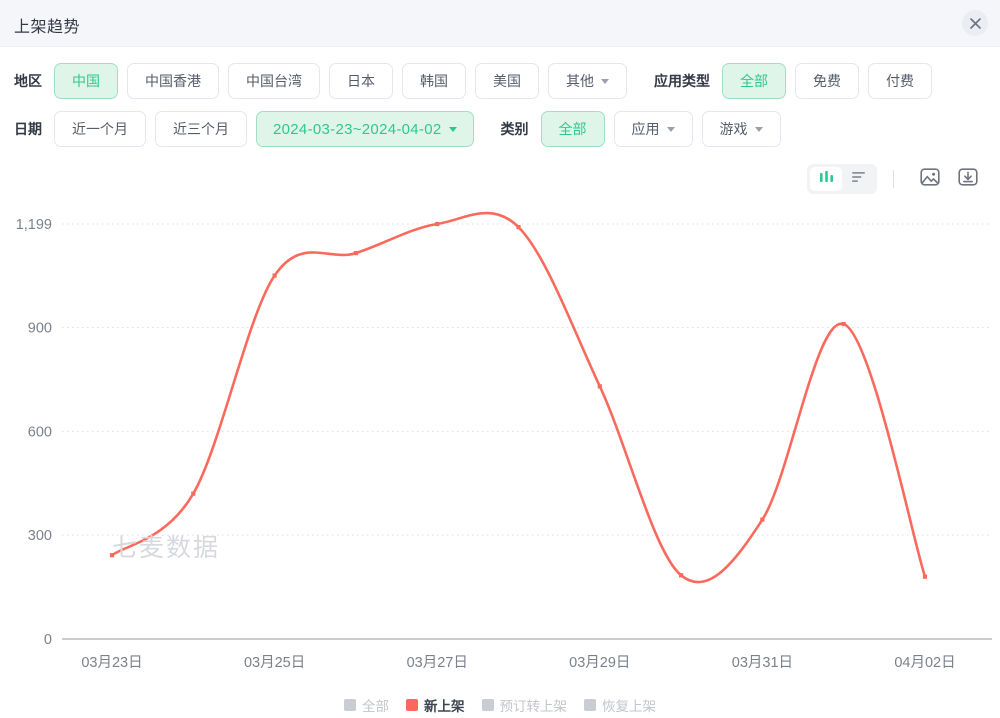 The height and width of the screenshot is (718, 1000). Describe the element at coordinates (487, 705) in the screenshot. I see `legend-swatch-preorder-released` at that location.